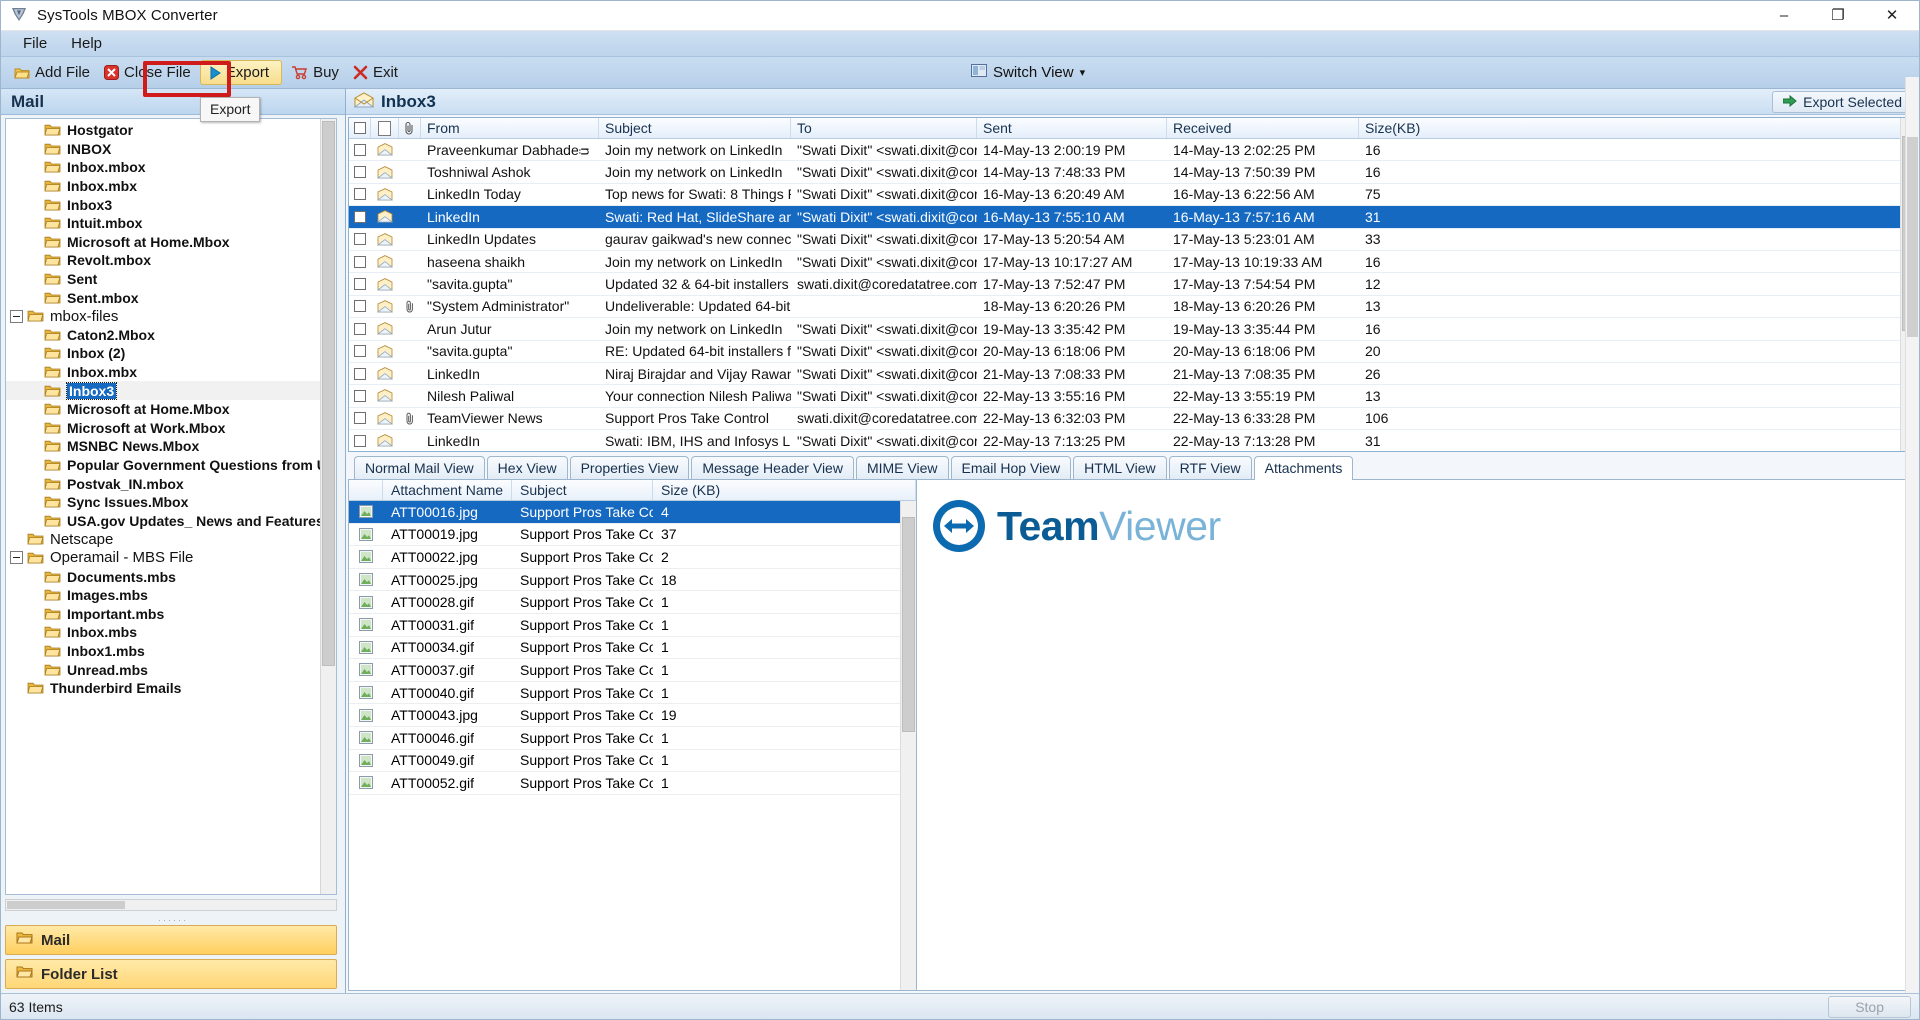 The height and width of the screenshot is (1020, 1920). Describe the element at coordinates (632, 512) in the screenshot. I see `attachment-row: ATT00016.jpg Support Pros Take Control 4` at that location.